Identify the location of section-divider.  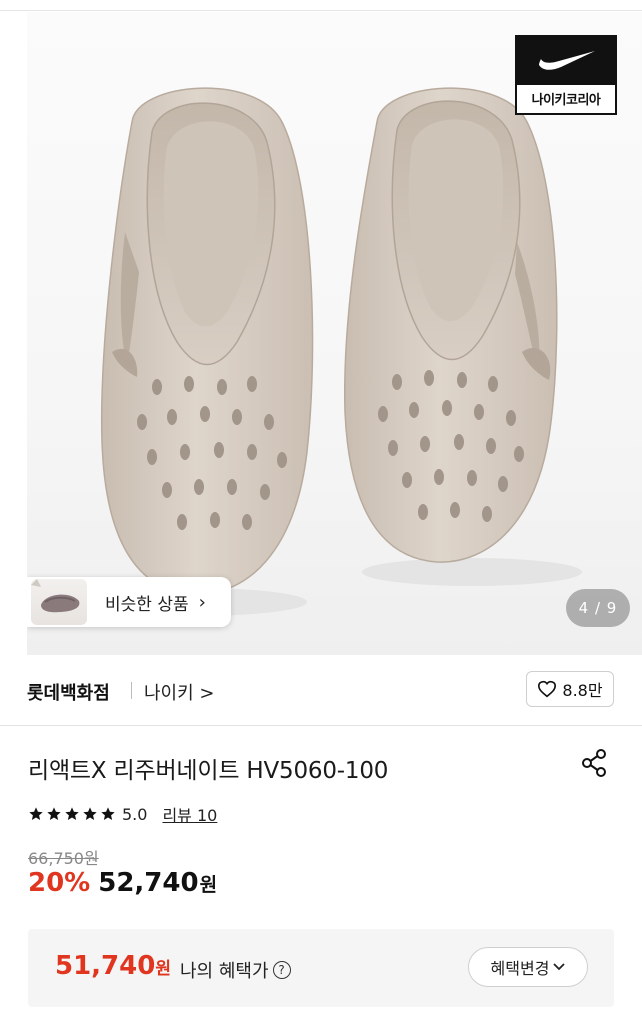
(321, 725).